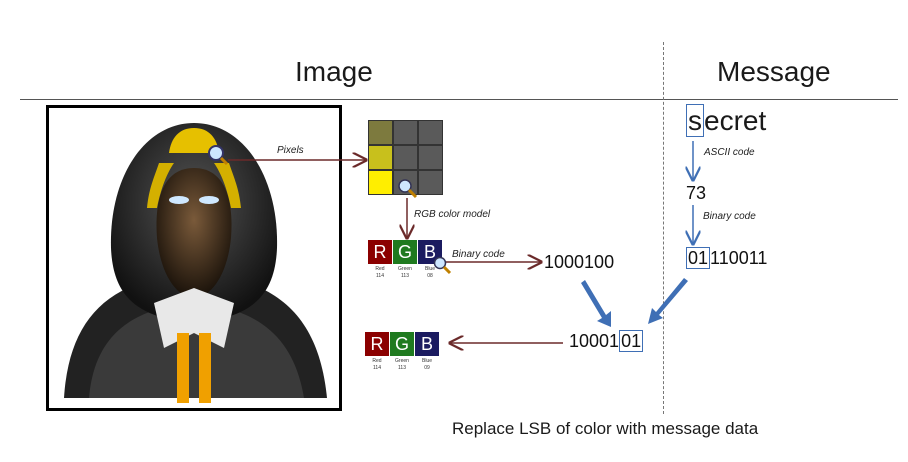 The width and height of the screenshot is (908, 462). What do you see at coordinates (739, 258) in the screenshot?
I see `message-binary-rest: 110011` at bounding box center [739, 258].